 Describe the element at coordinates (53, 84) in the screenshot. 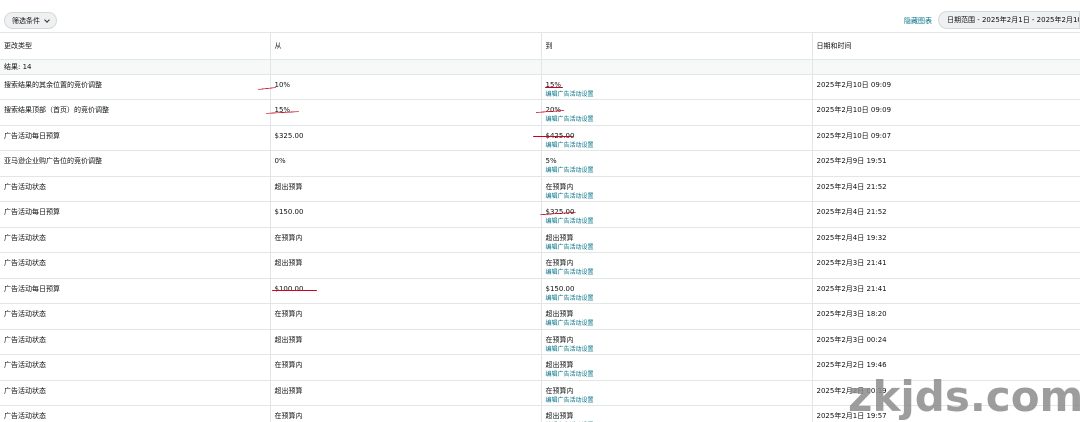

I see `change-type-cell-text: 搜索结果的其余位置的竞价调整` at that location.